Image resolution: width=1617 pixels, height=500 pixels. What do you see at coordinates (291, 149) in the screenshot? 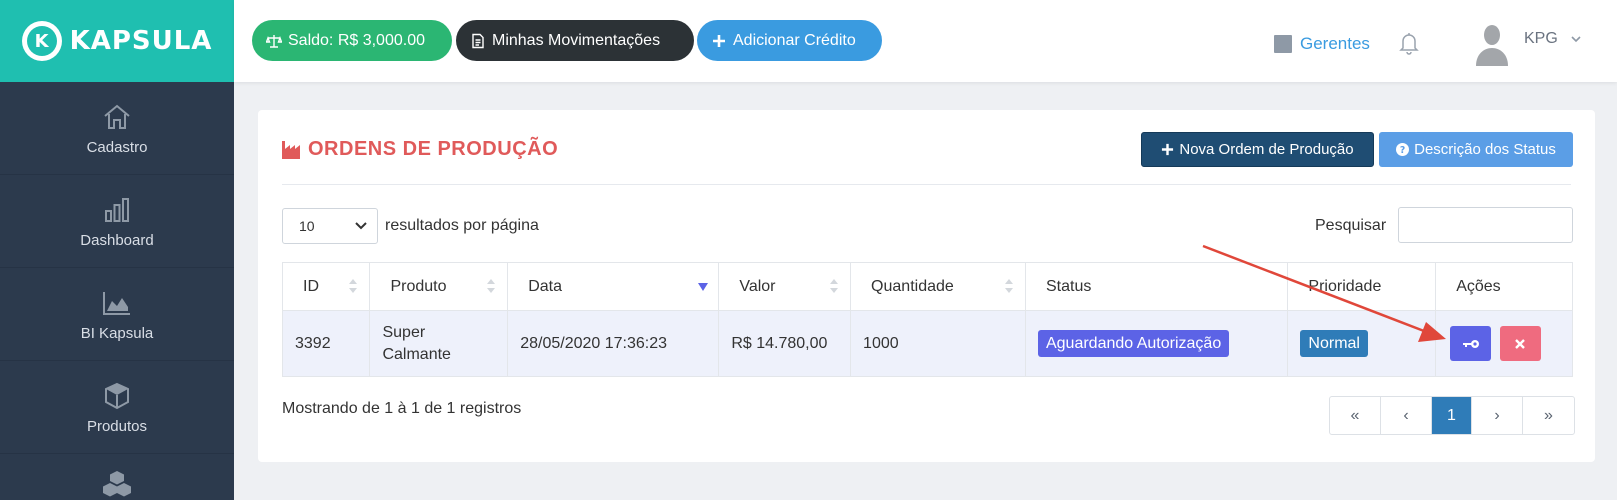
I see `industry-icon` at bounding box center [291, 149].